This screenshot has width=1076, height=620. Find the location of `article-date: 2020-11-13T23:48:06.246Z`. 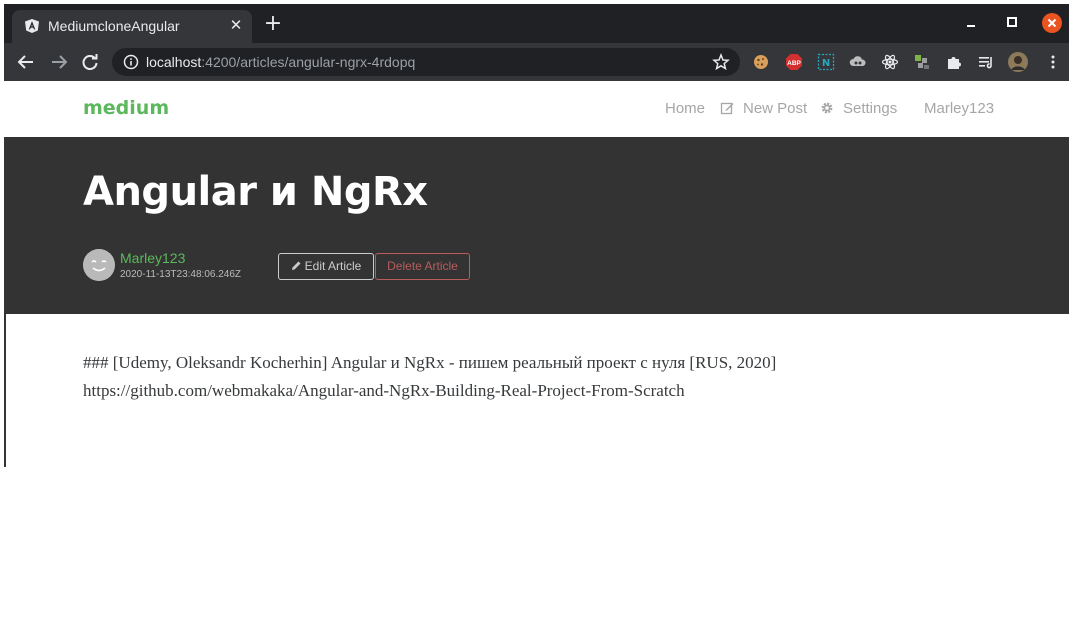

article-date: 2020-11-13T23:48:06.246Z is located at coordinates (181, 274).